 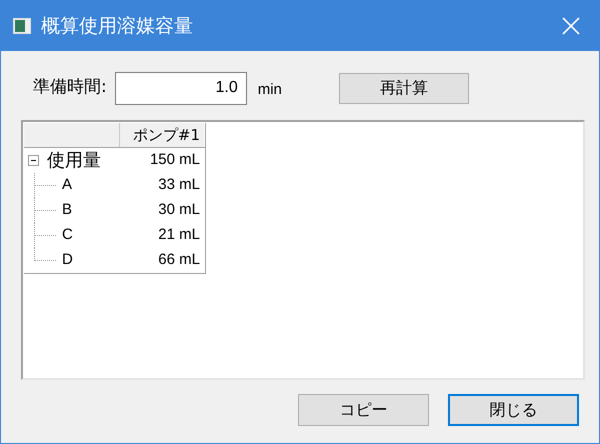 What do you see at coordinates (67, 185) in the screenshot?
I see `tree-label: A` at bounding box center [67, 185].